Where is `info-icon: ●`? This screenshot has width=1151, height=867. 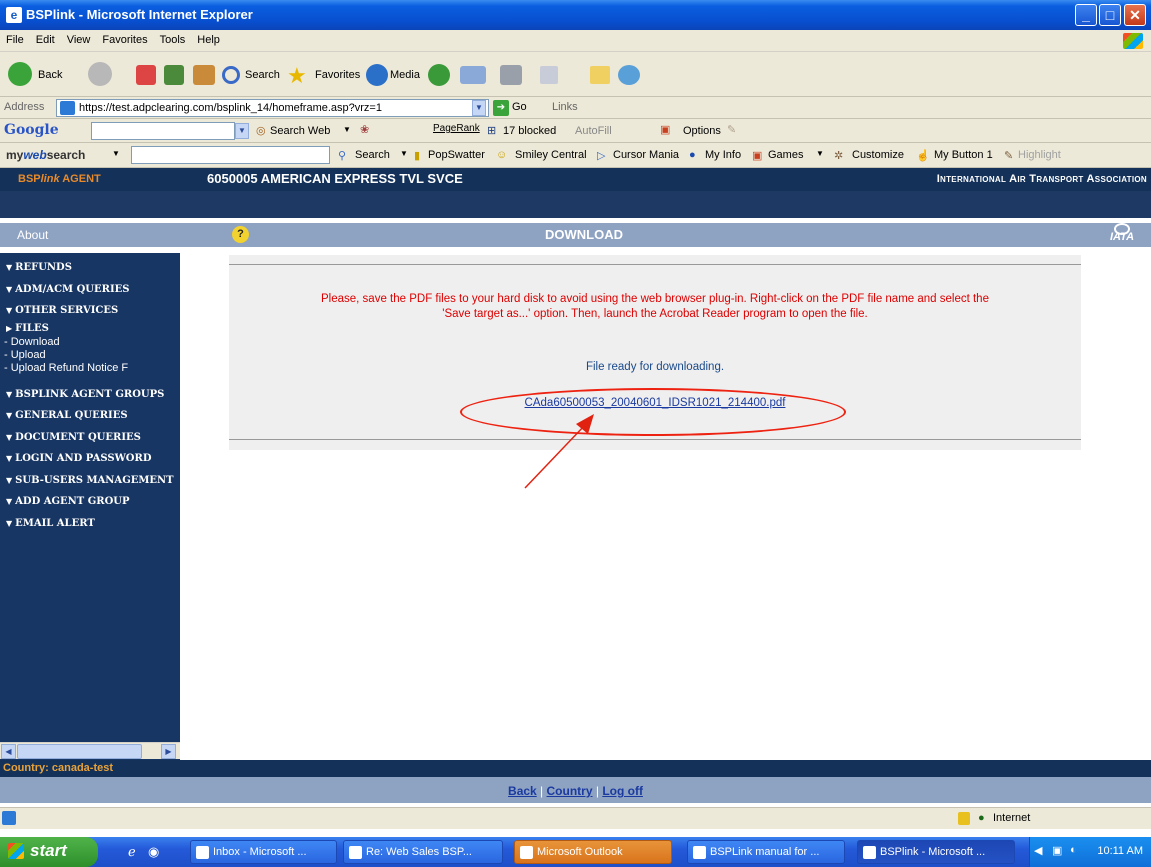
info-icon: ● is located at coordinates (692, 155).